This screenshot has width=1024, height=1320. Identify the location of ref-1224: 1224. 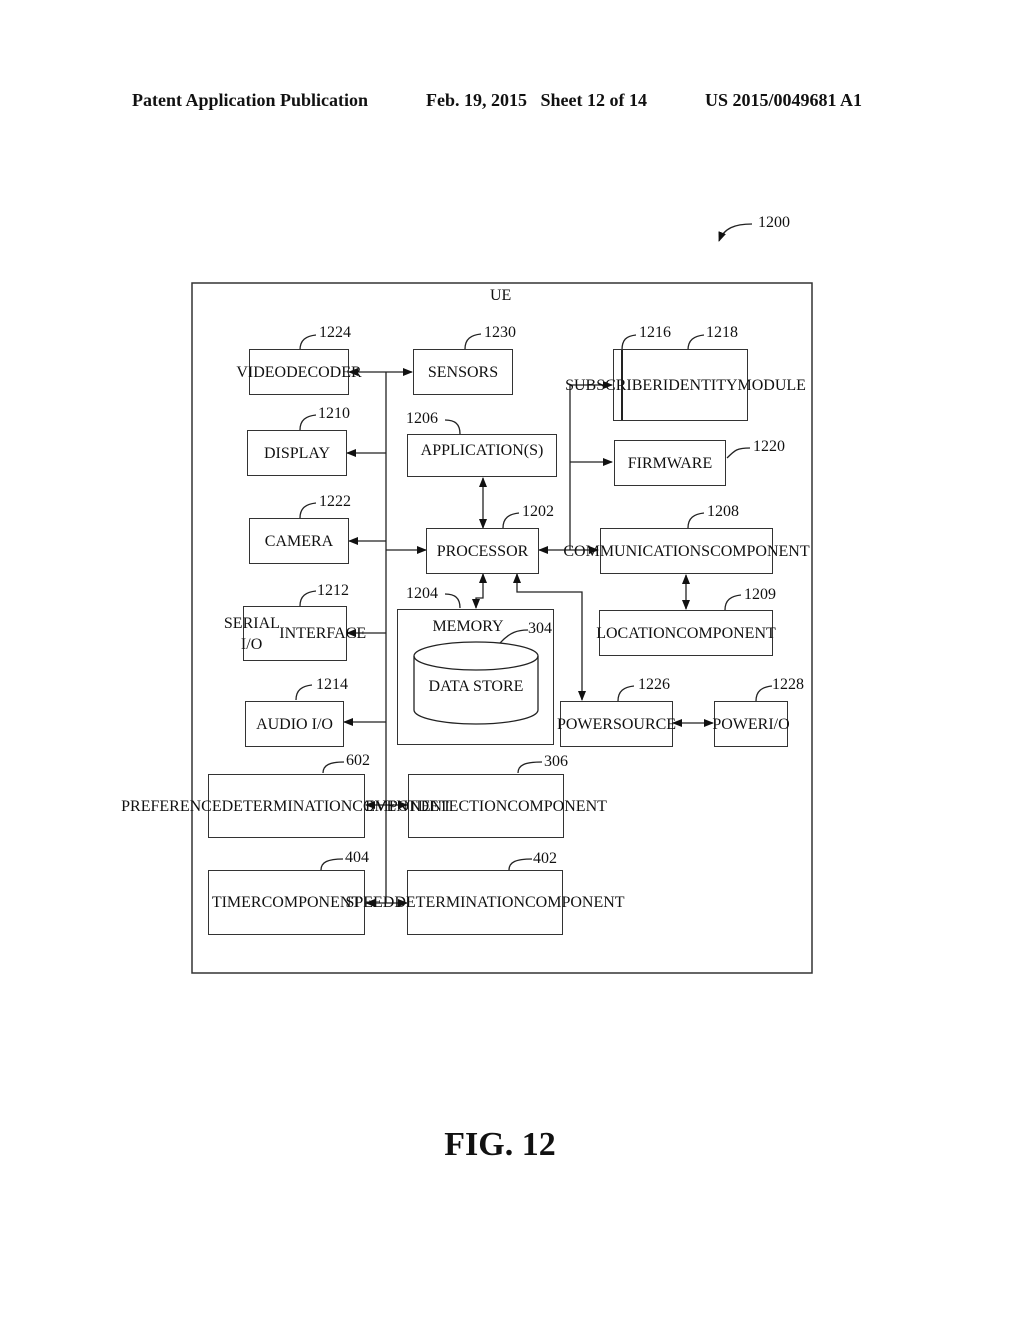
(335, 332).